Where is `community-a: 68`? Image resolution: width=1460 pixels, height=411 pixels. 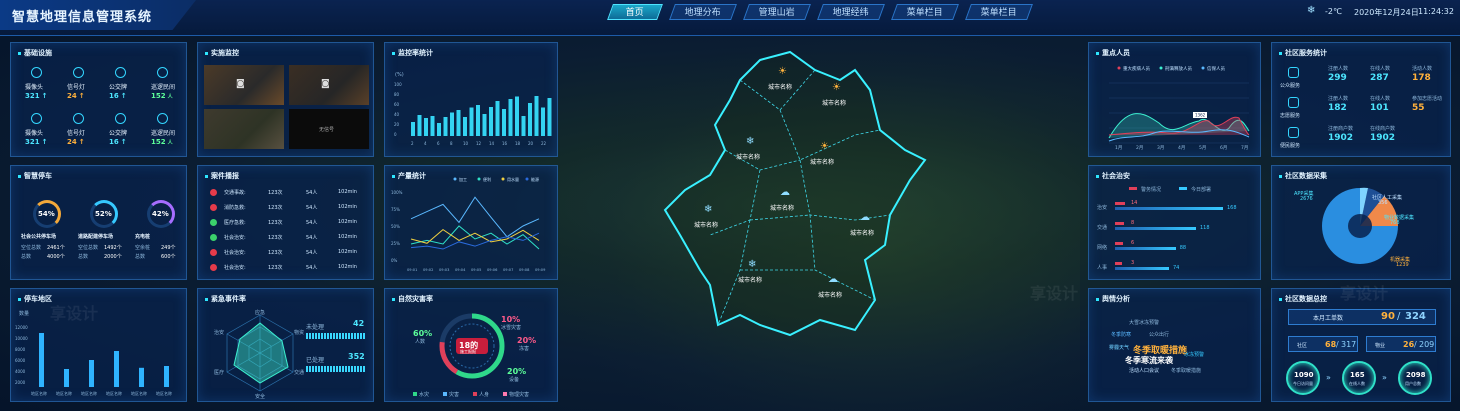 community-a: 68 is located at coordinates (1331, 344).